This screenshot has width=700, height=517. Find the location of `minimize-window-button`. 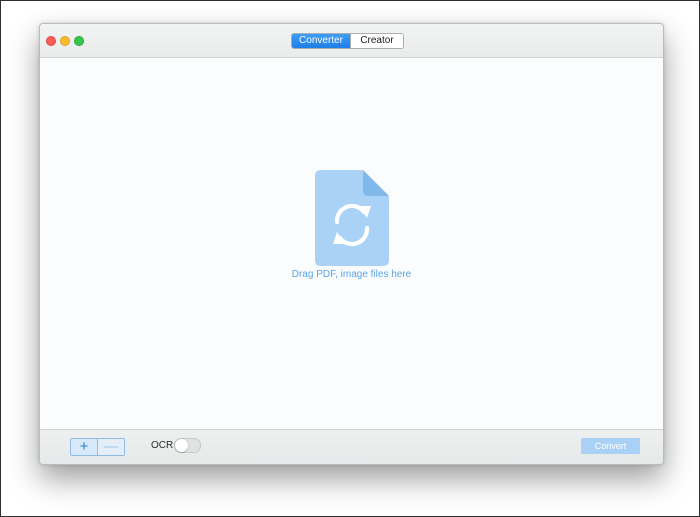

minimize-window-button is located at coordinates (65, 41).